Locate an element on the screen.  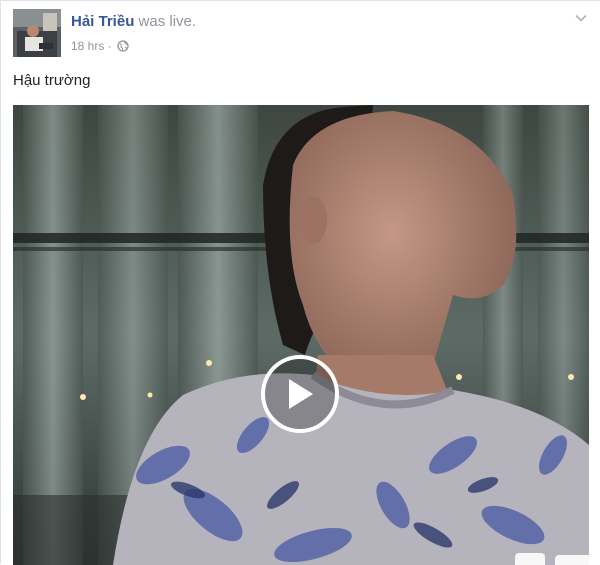
post-action-text: was live. is located at coordinates (165, 21).